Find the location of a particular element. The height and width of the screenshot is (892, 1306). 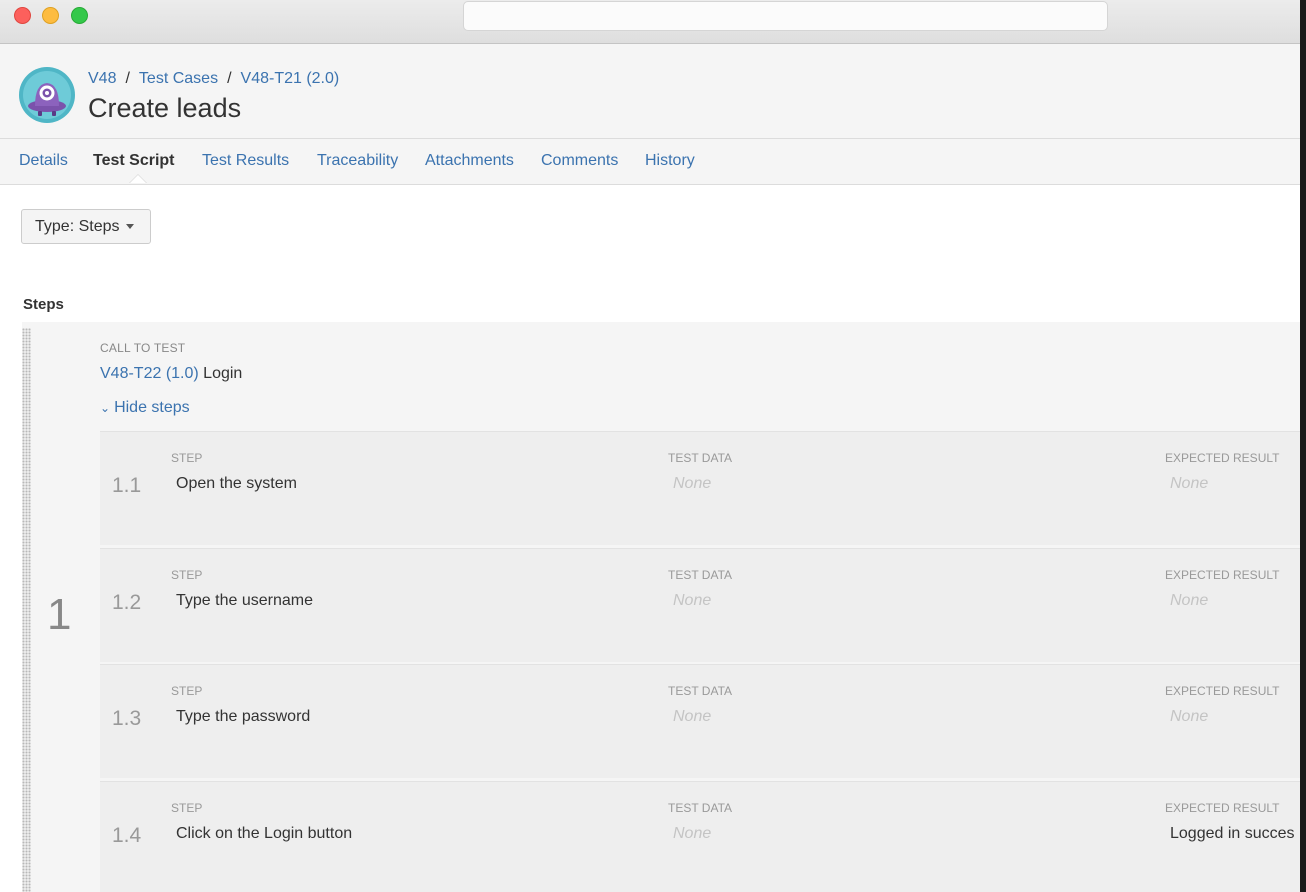

hide-steps-toggle: ⌄ Hide steps is located at coordinates (145, 408).